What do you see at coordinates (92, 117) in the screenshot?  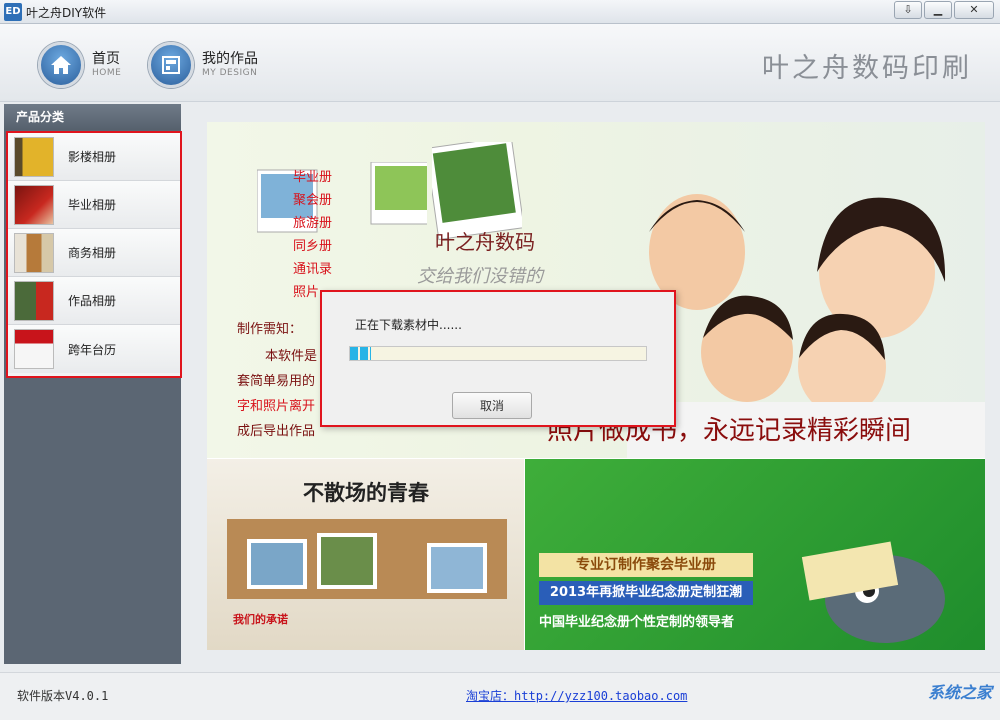 I see `sidebar-title: 产品分类` at bounding box center [92, 117].